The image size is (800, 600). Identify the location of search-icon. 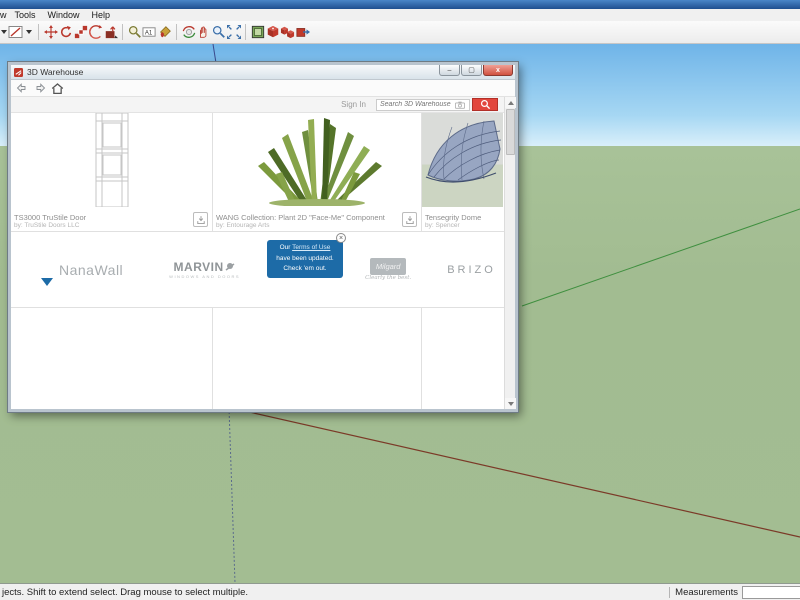
(485, 104).